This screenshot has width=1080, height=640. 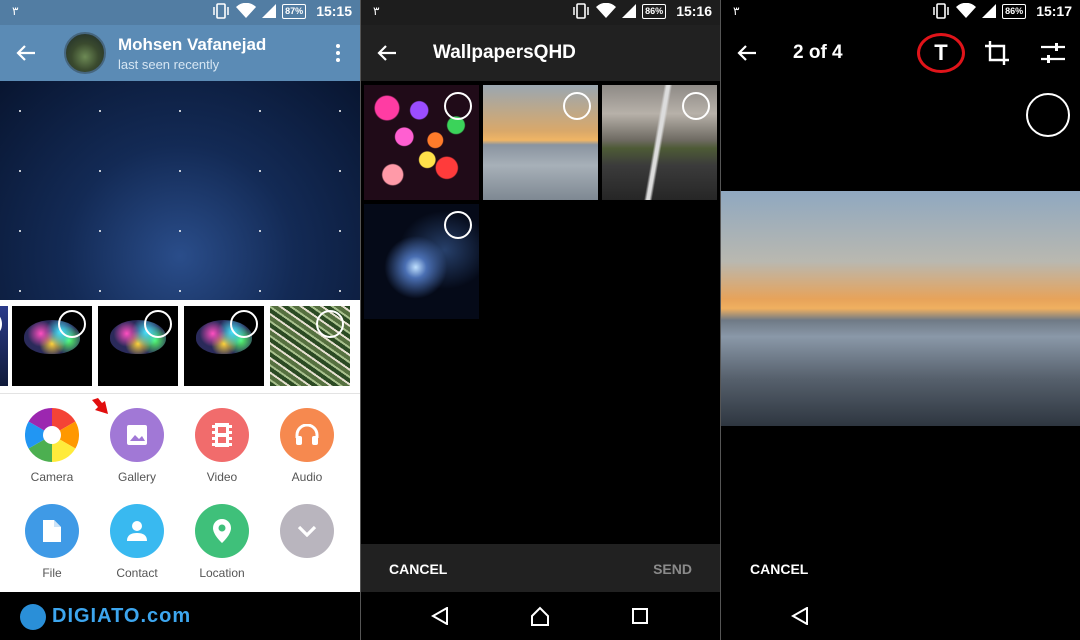 I want to click on status-bar: ۳ 86% 15:17, so click(x=900, y=12).